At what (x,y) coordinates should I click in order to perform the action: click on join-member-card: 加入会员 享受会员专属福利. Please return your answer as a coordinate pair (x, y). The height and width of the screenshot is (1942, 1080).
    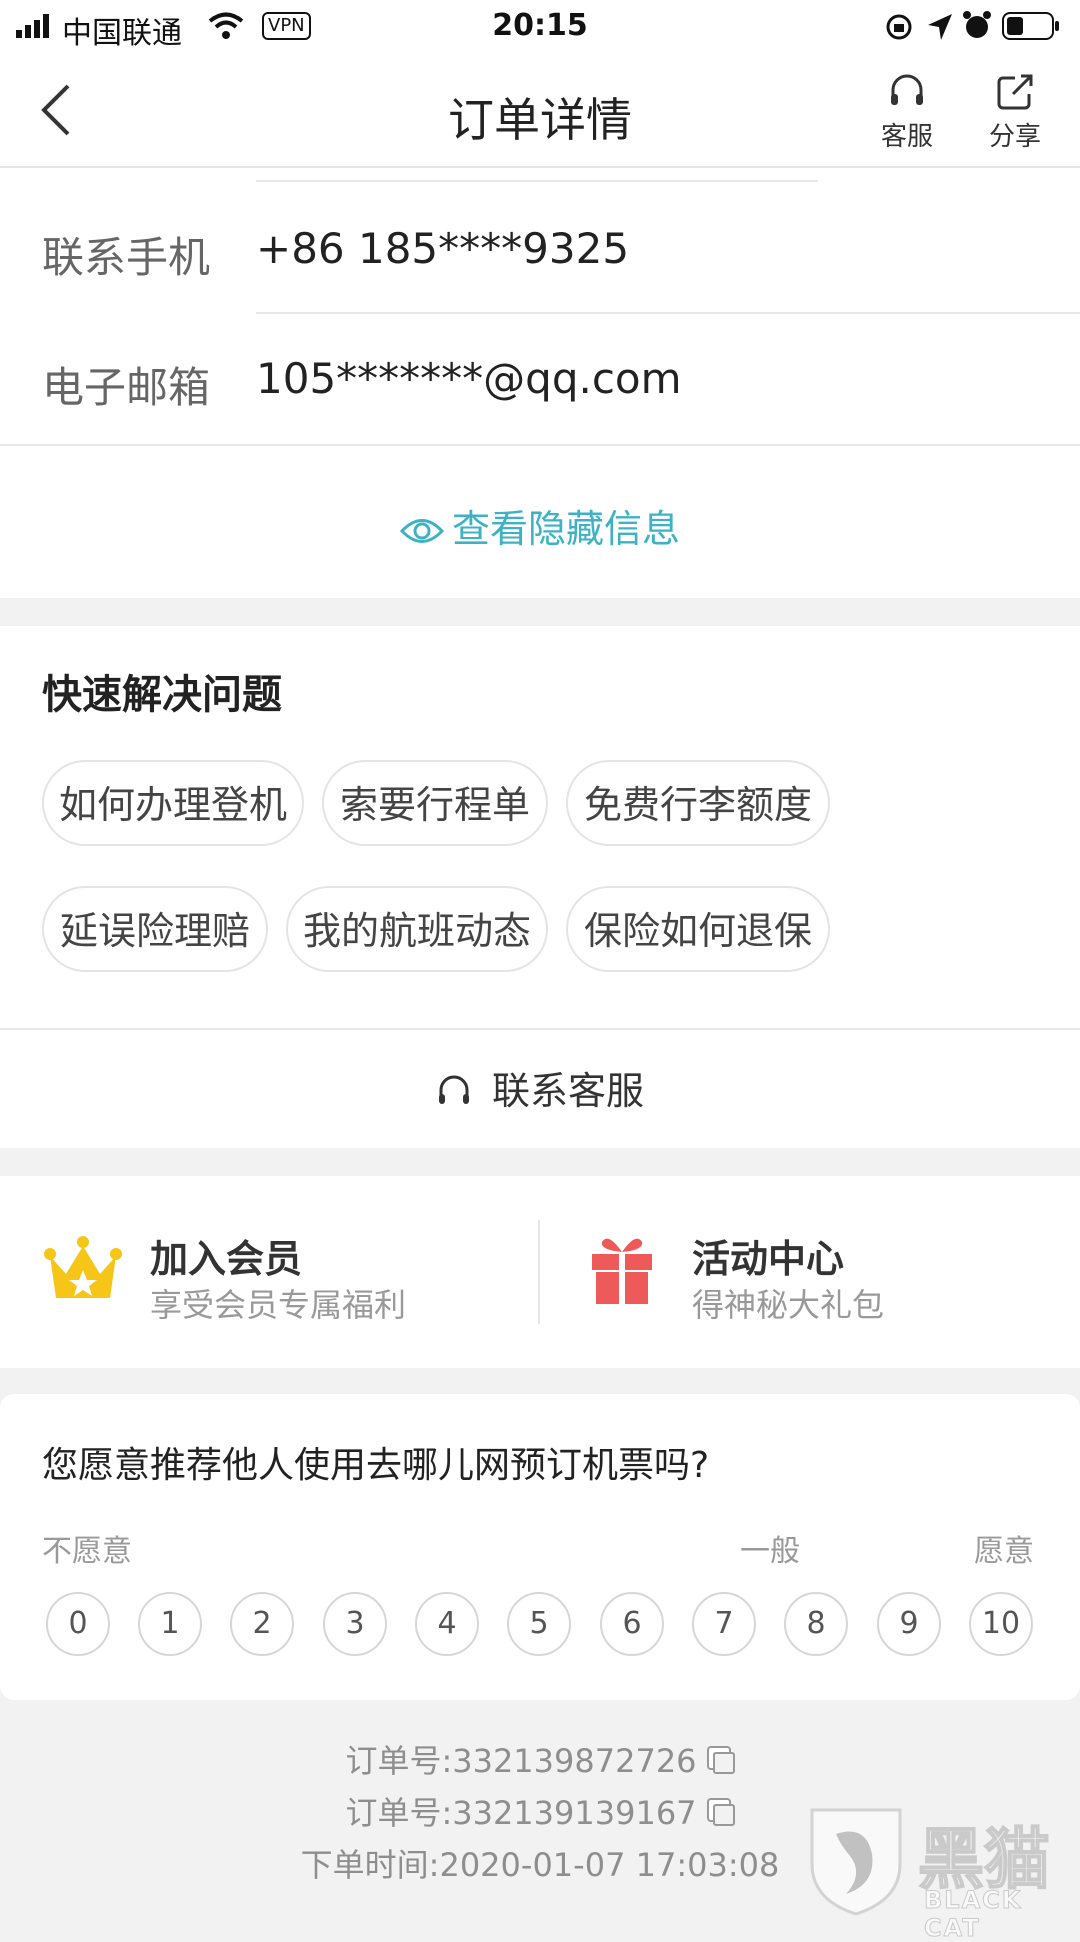
    Looking at the image, I should click on (269, 1272).